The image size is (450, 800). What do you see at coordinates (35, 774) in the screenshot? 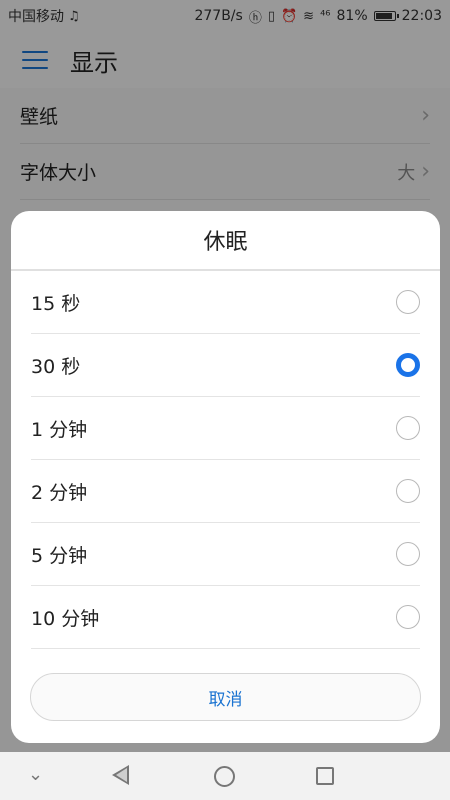
I see `hide-nav-icon: ⌄` at bounding box center [35, 774].